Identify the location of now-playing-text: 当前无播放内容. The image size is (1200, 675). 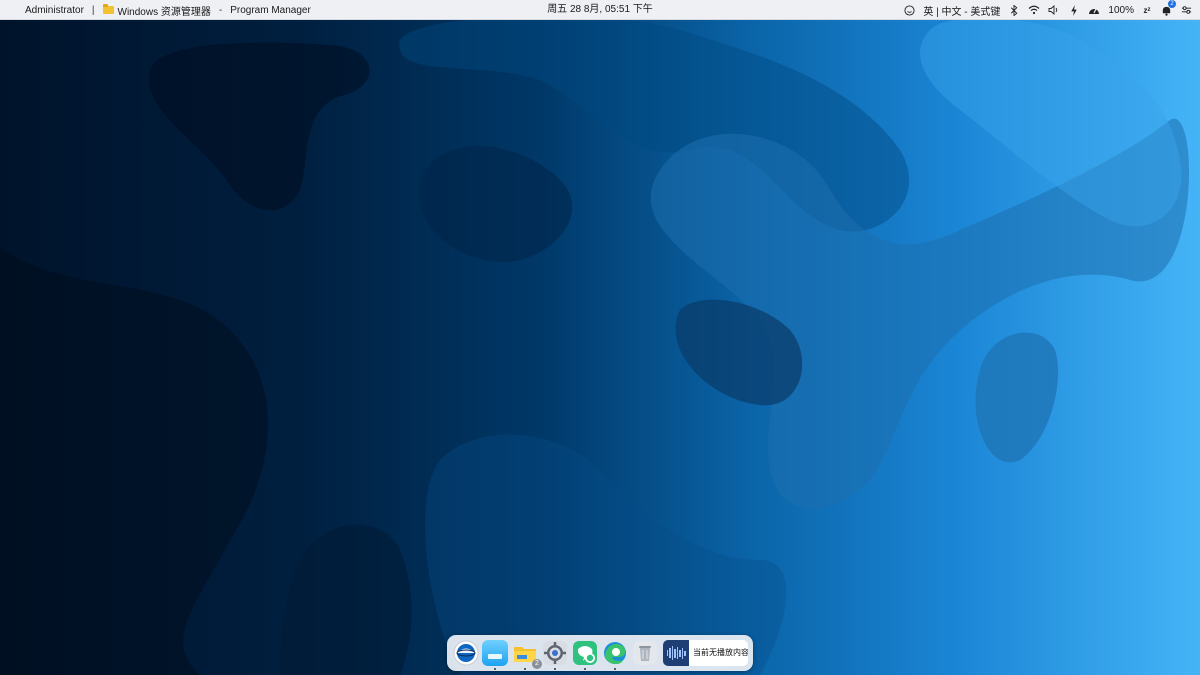
(720, 652).